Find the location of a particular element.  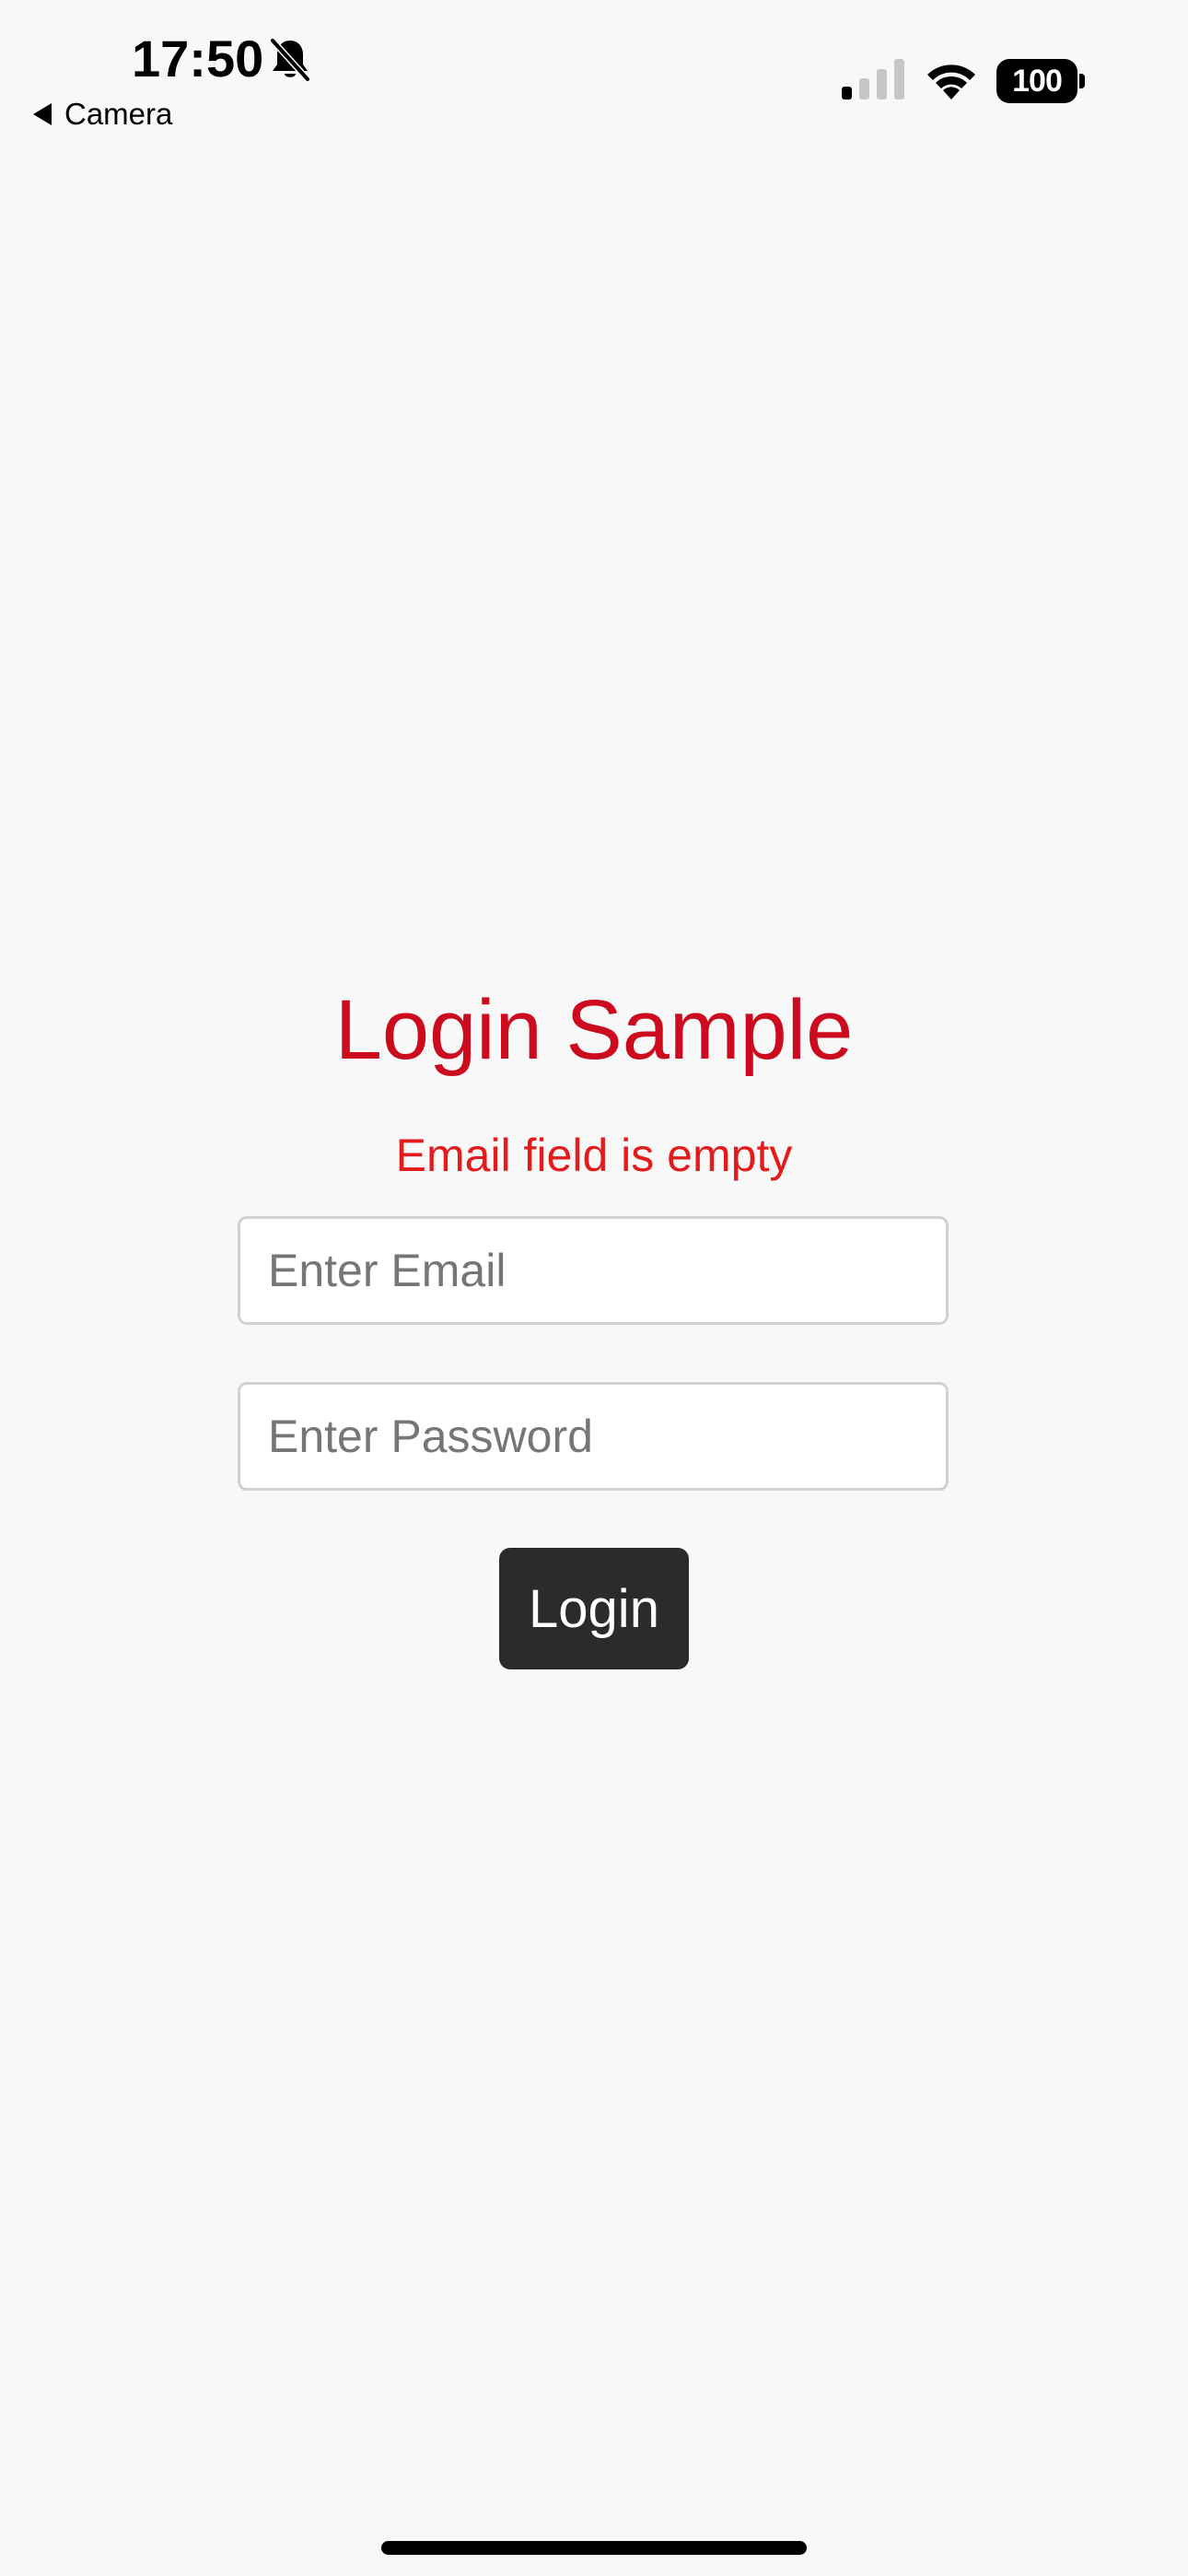

battery-terminal is located at coordinates (1082, 81).